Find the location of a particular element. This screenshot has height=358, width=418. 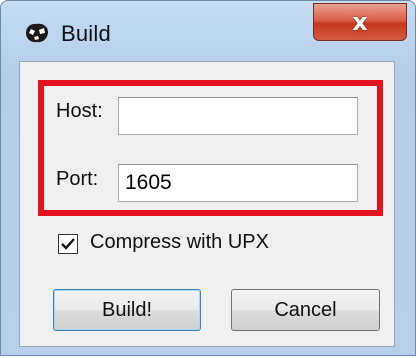

checkmark-icon is located at coordinates (68, 244).